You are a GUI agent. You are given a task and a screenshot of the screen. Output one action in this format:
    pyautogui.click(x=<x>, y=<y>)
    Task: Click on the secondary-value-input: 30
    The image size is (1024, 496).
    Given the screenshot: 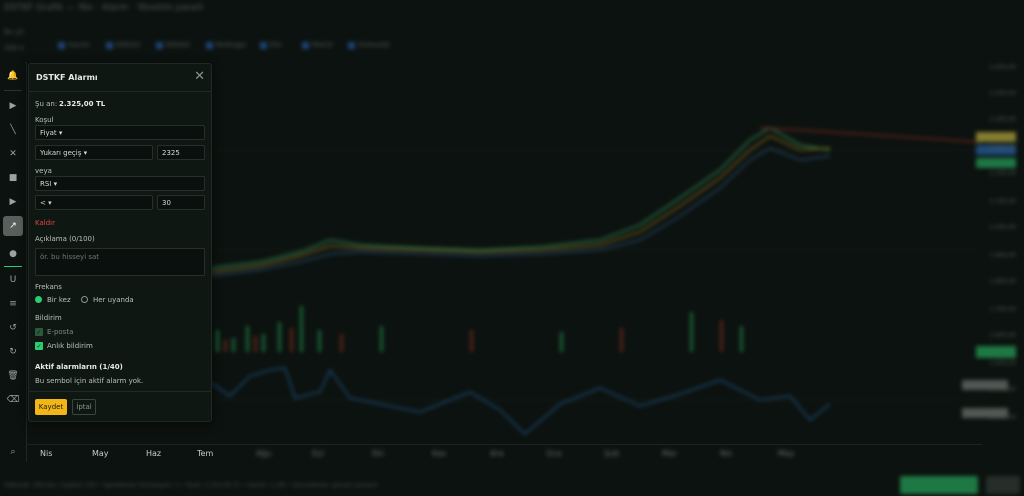 What is the action you would take?
    pyautogui.click(x=181, y=202)
    